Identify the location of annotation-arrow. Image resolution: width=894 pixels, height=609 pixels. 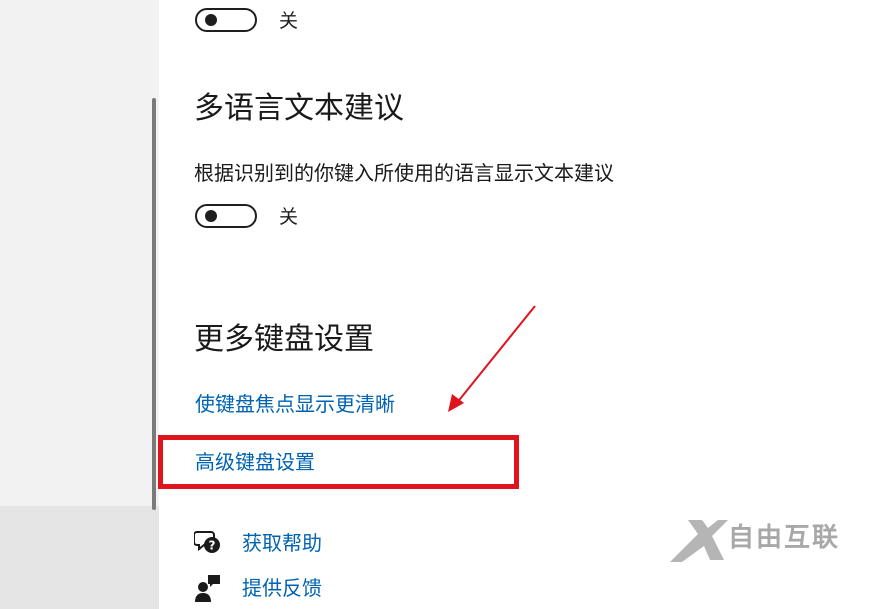
(492, 358).